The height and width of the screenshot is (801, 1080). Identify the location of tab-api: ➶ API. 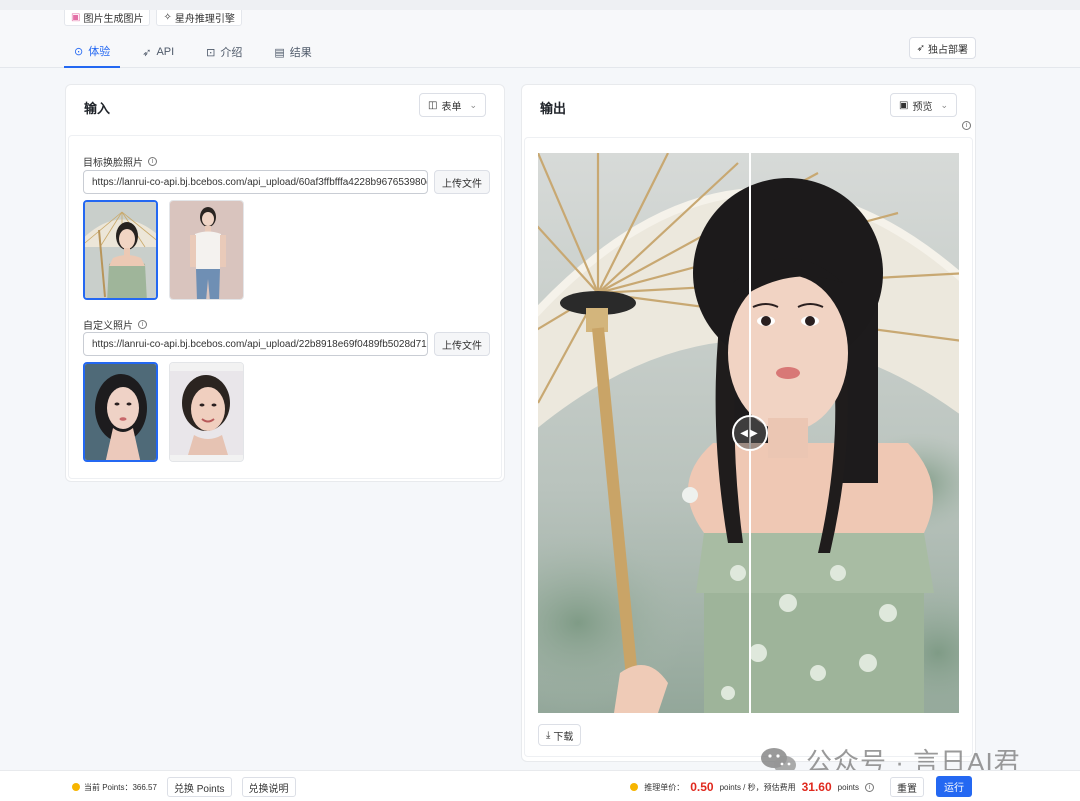
(158, 52).